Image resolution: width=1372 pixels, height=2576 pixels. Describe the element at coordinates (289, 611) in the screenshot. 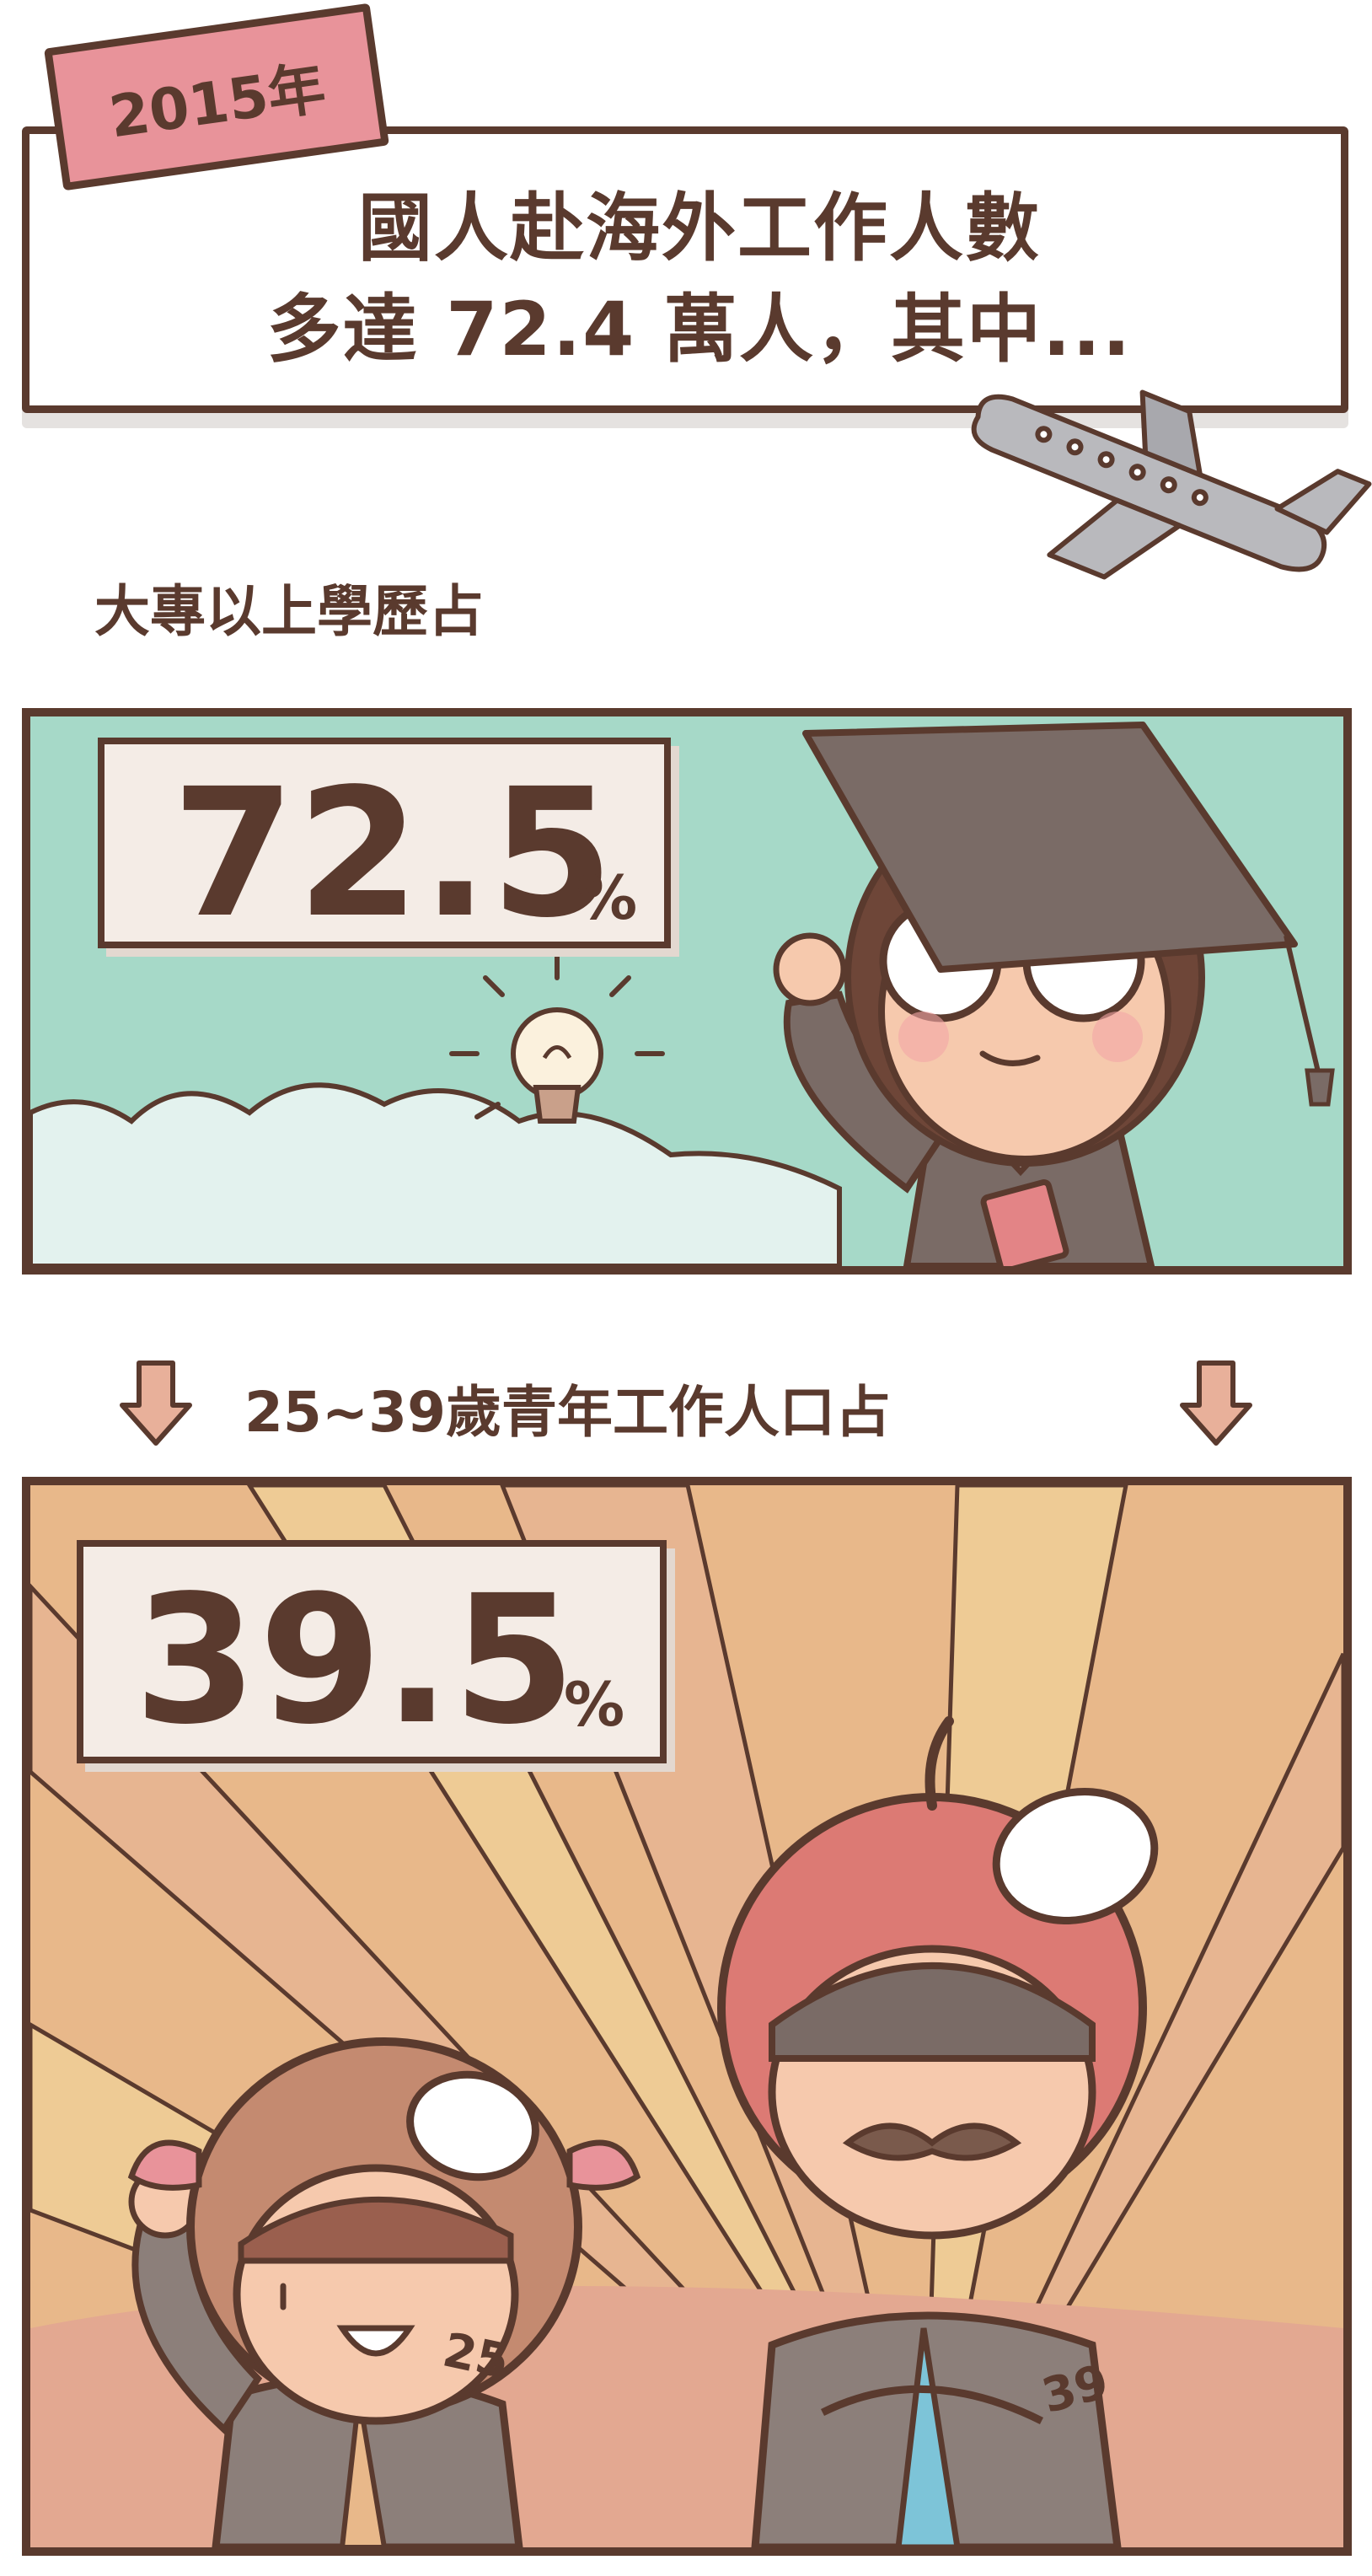

I see `section1-heading: 大專以上學歷占` at that location.